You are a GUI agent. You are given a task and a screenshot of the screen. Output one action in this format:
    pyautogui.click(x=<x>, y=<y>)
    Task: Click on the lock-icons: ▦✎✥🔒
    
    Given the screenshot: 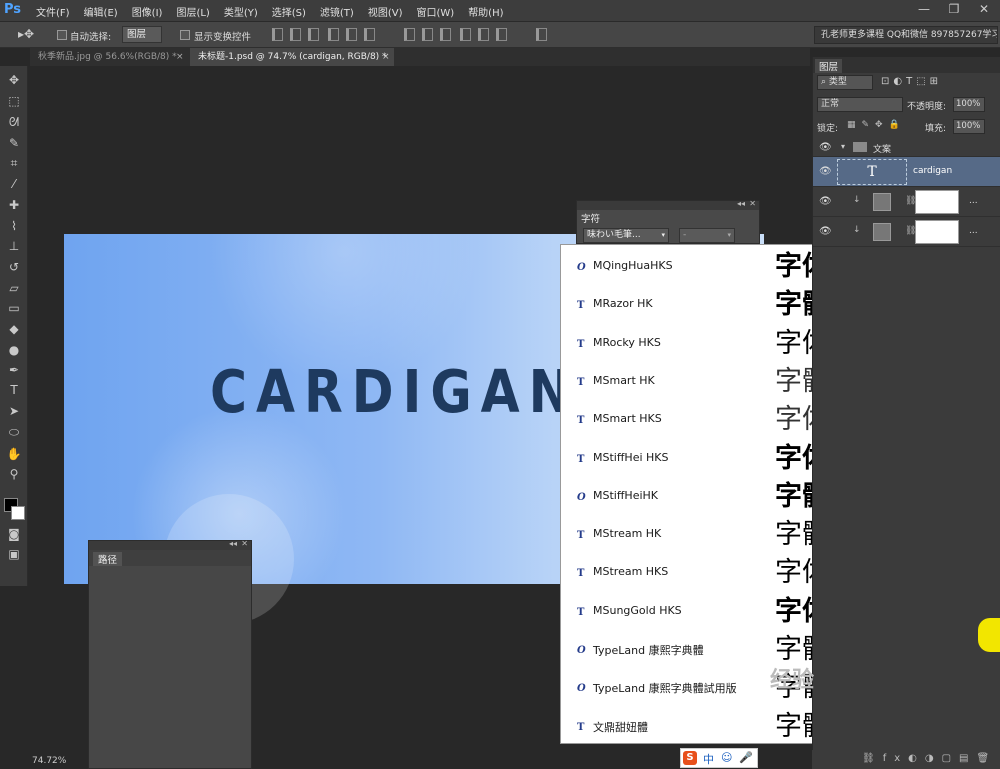 What is the action you would take?
    pyautogui.click(x=876, y=125)
    